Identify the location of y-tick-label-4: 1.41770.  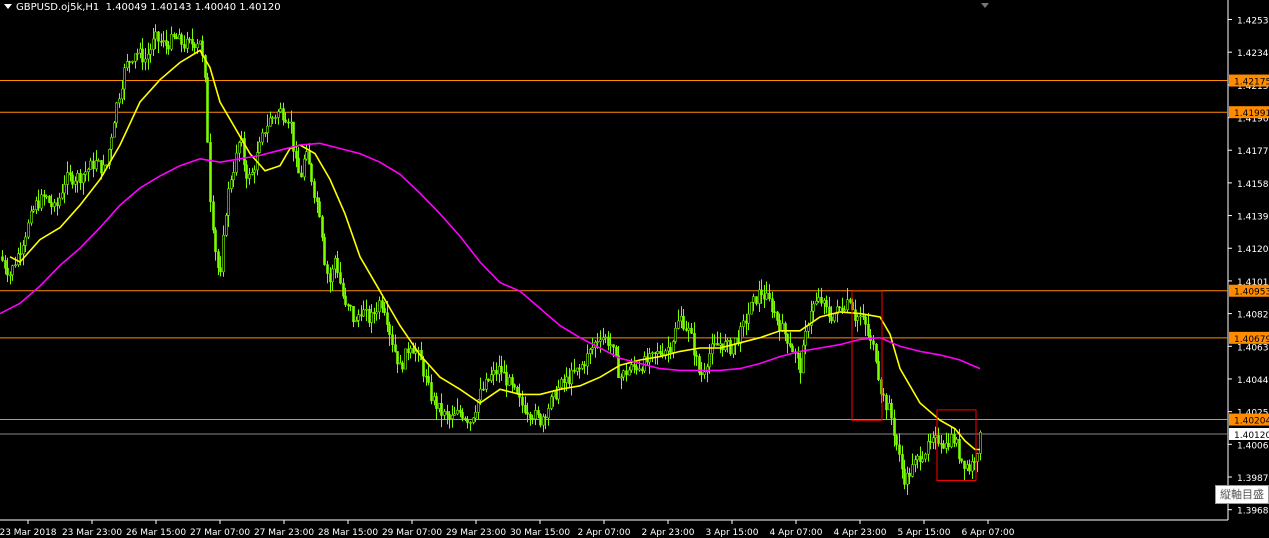
(1253, 152).